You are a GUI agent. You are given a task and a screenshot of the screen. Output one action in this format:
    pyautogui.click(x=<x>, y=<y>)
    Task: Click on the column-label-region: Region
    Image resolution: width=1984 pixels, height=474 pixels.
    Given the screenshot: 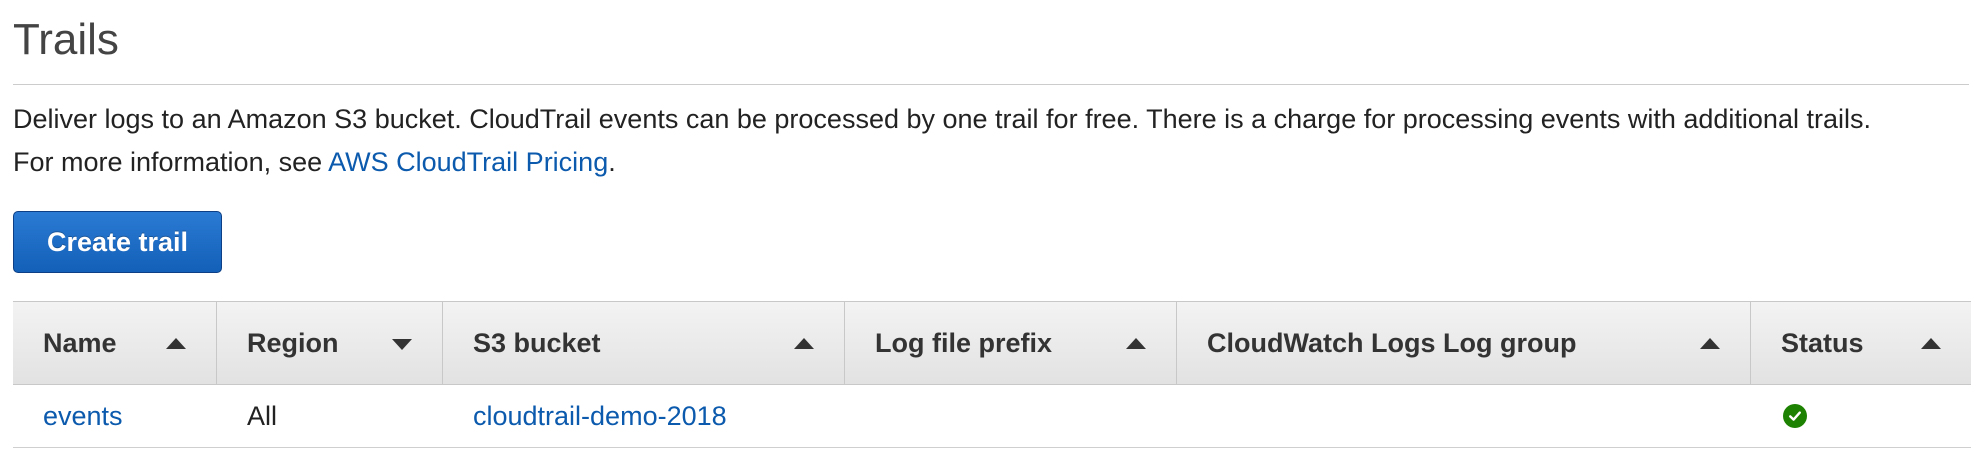 What is the action you would take?
    pyautogui.click(x=293, y=342)
    